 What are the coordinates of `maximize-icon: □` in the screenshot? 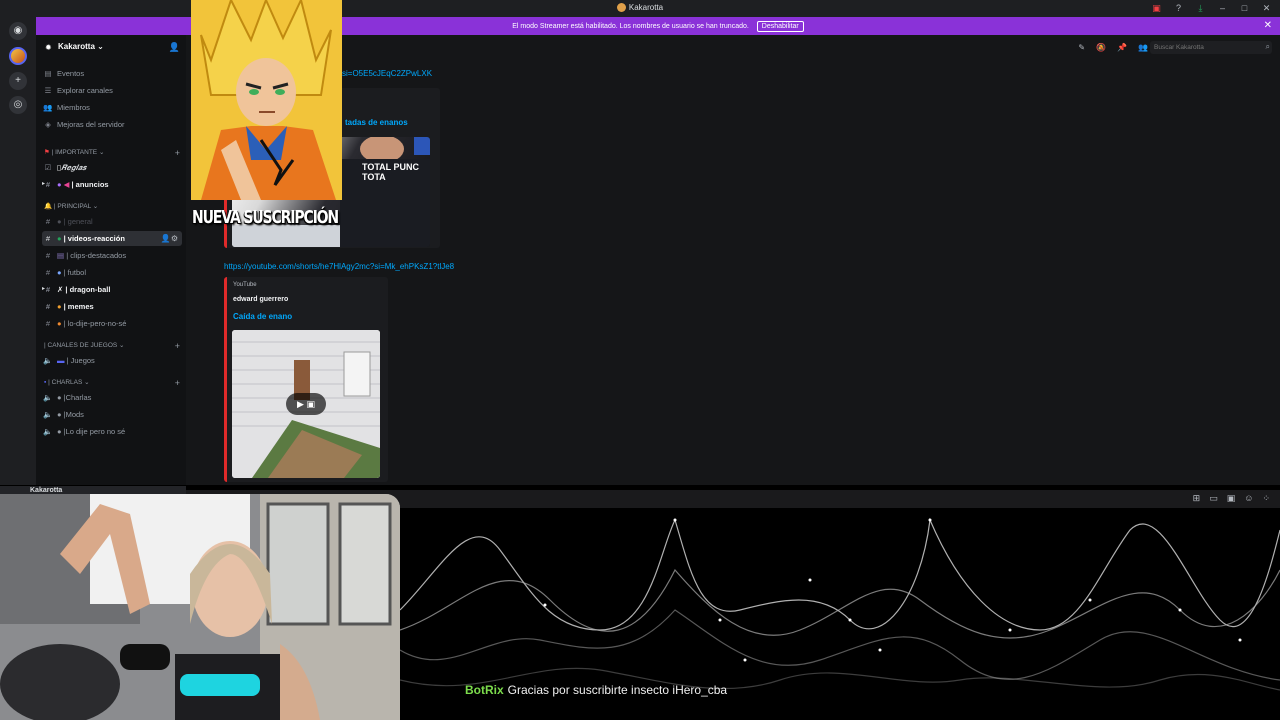 It's located at (1244, 8).